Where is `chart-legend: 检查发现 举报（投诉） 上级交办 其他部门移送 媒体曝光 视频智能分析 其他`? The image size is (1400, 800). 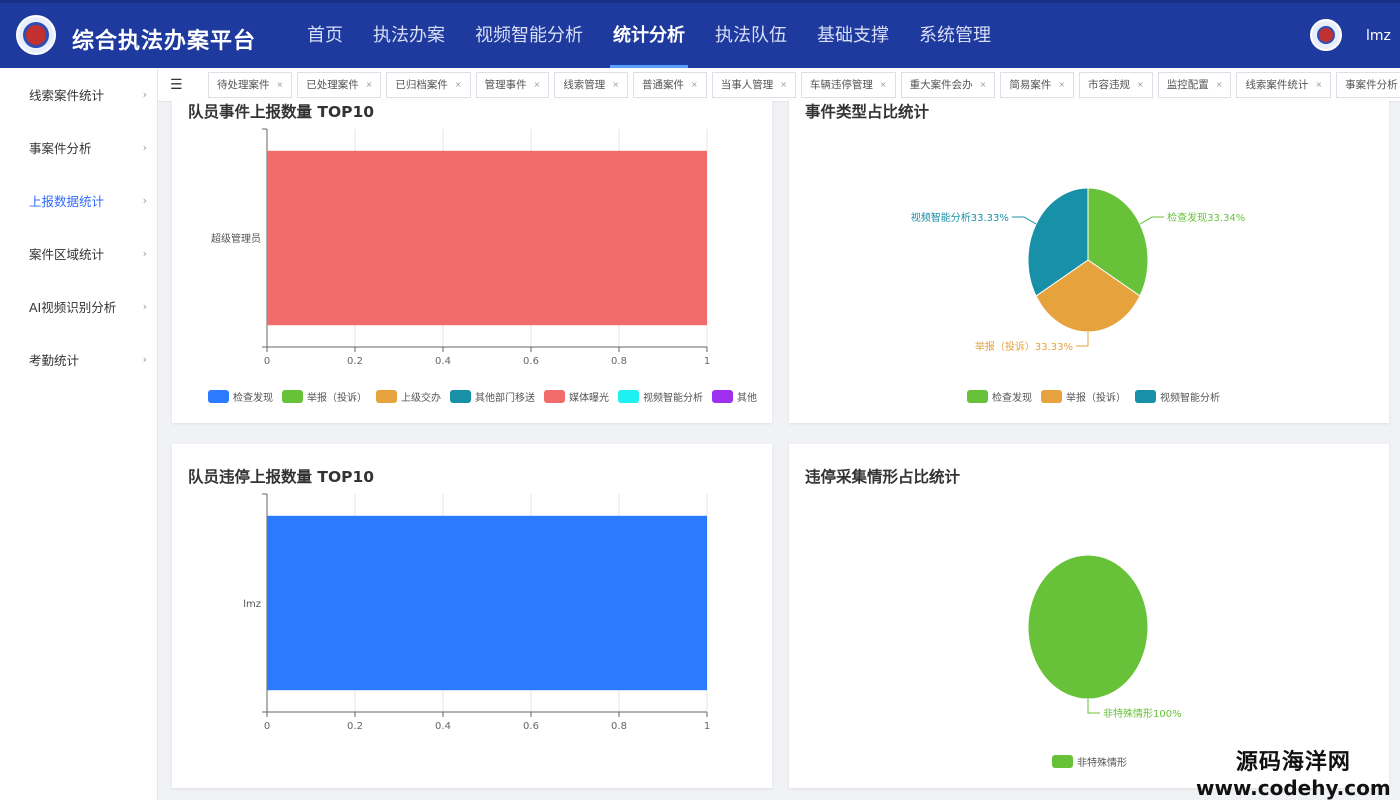 chart-legend: 检查发现 举报（投诉） 上级交办 其他部门移送 媒体曝光 视频智能分析 其他 is located at coordinates (487, 396).